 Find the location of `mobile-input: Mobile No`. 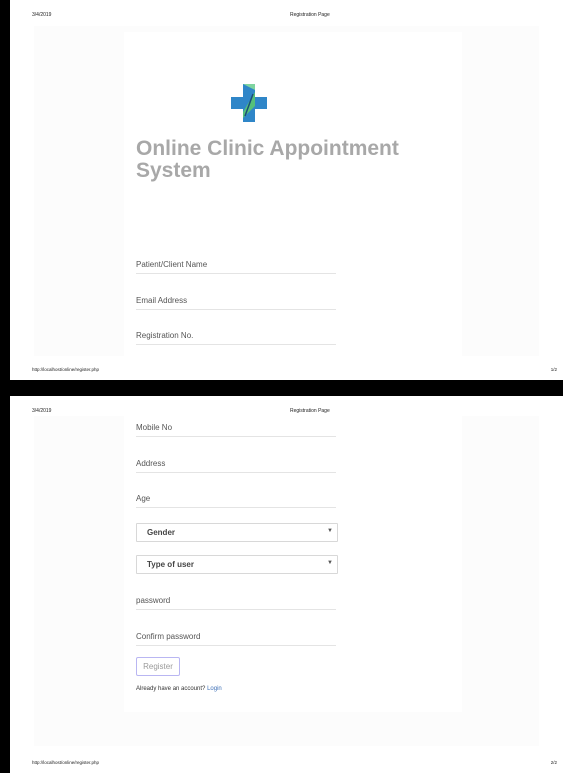

mobile-input: Mobile No is located at coordinates (236, 428).